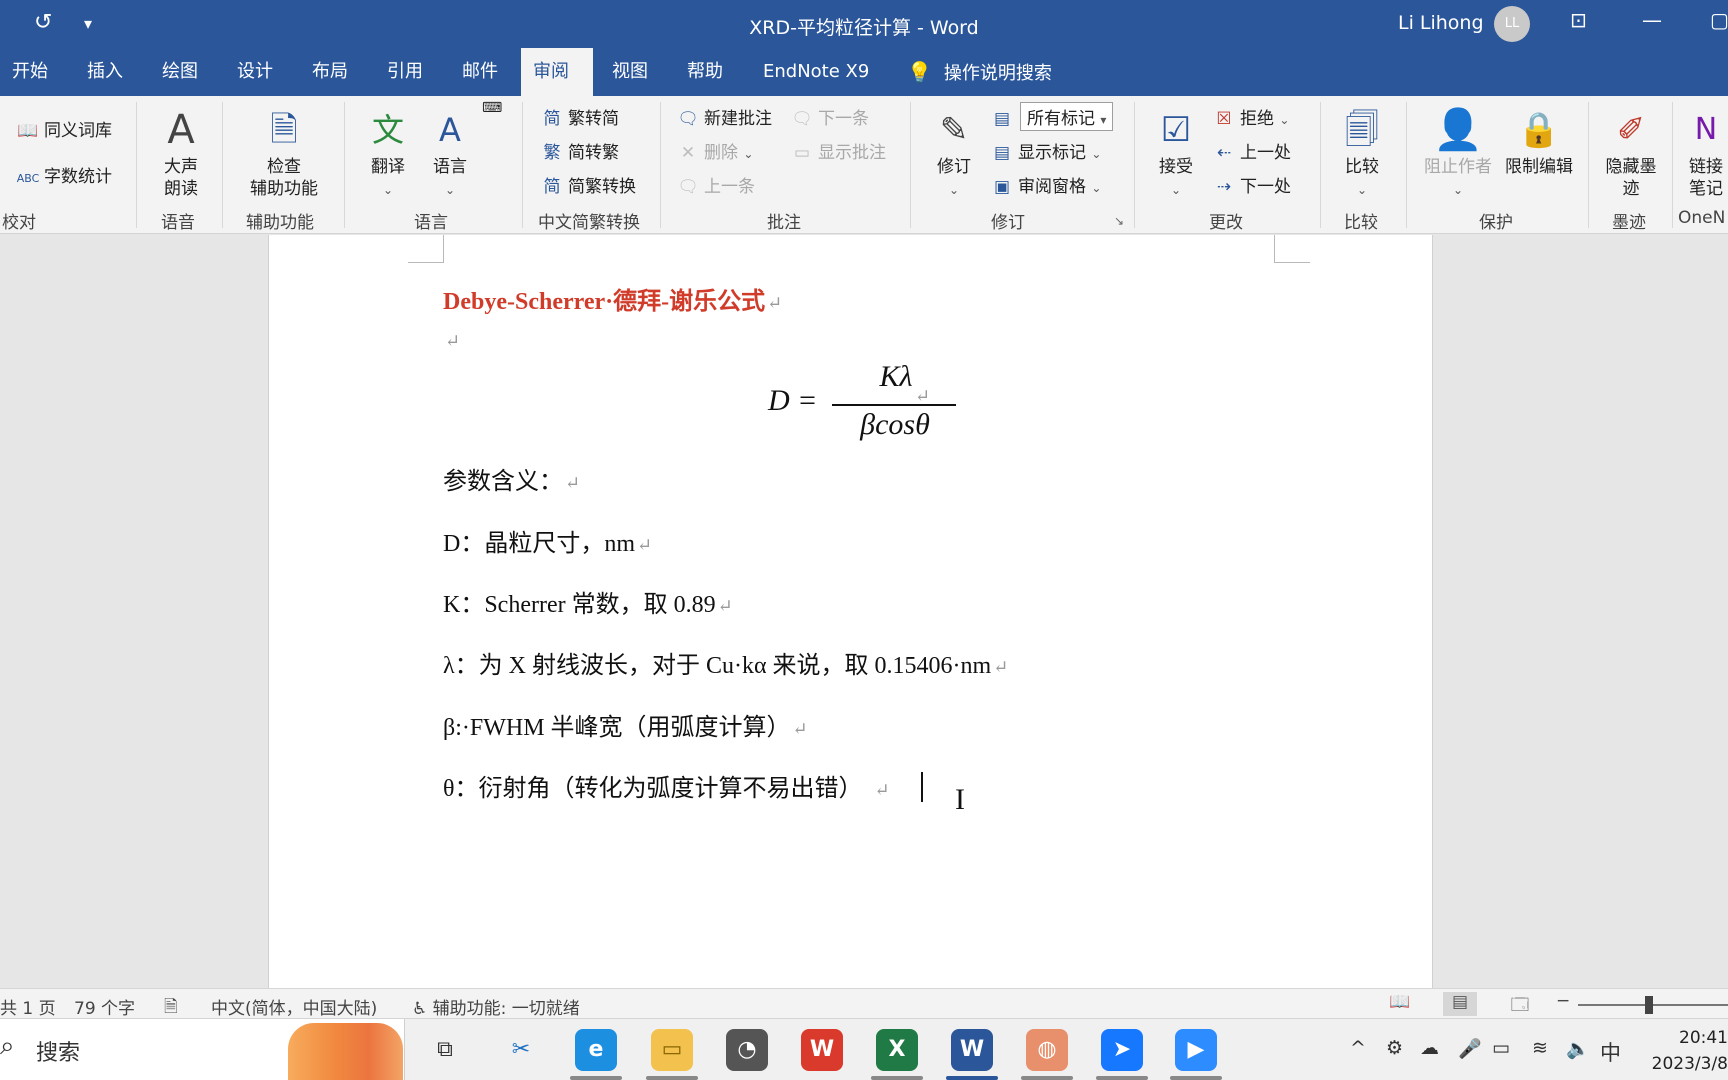  Describe the element at coordinates (1539, 141) in the screenshot. I see `restrict-editing-button: 🔒 限制编辑` at that location.